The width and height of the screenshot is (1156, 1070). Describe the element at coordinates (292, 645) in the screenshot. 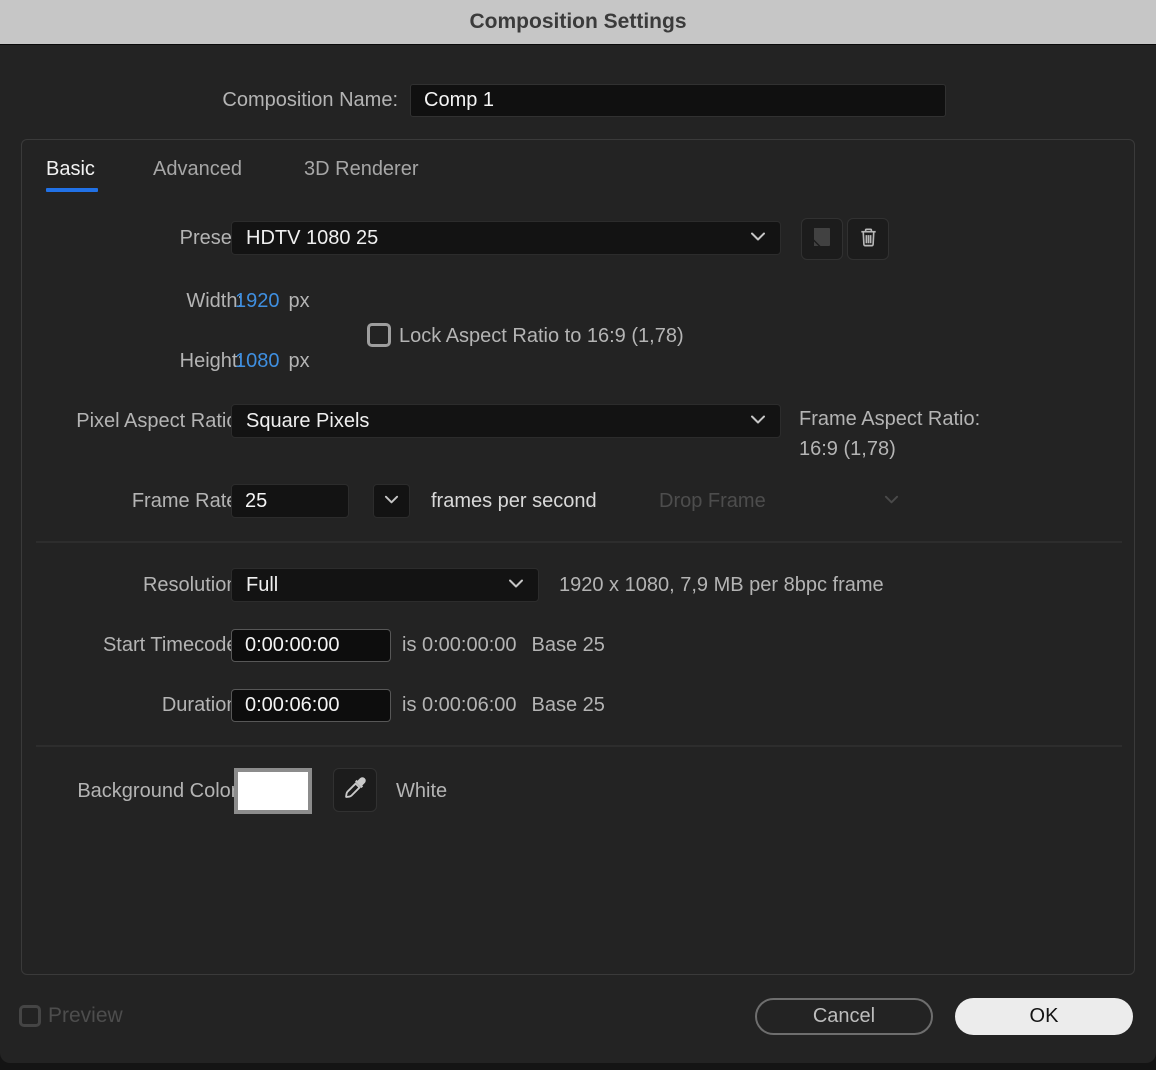

I see `start-timecode-value: 0:00:00:00` at that location.